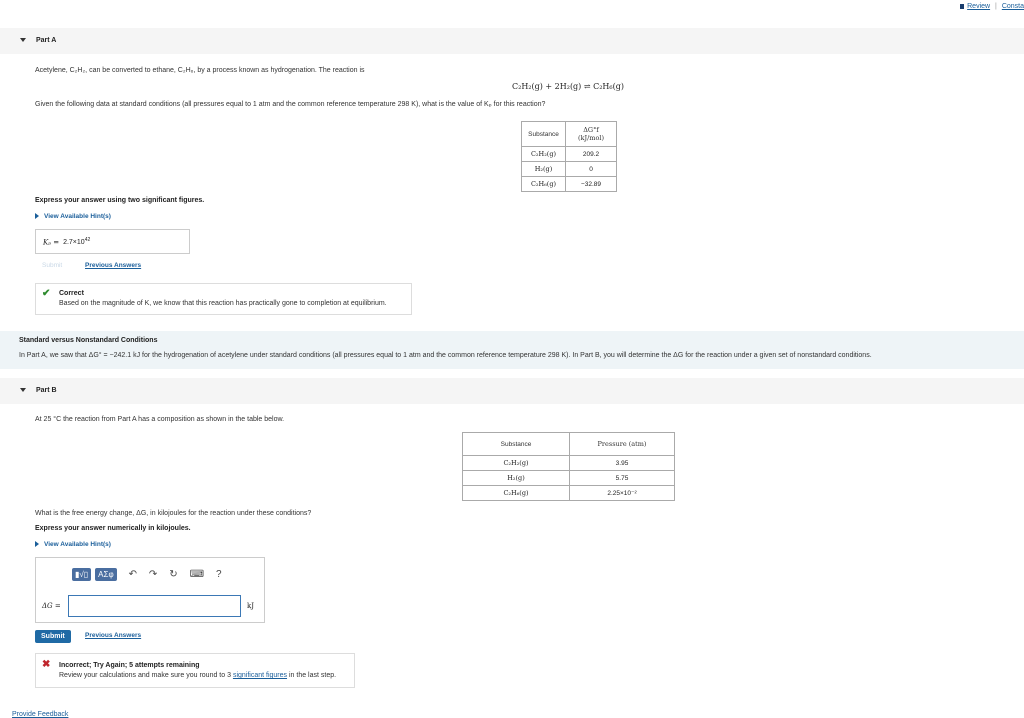 This screenshot has height=718, width=1024. I want to click on part-b-hint-toggle: View Available Hint(s), so click(73, 544).